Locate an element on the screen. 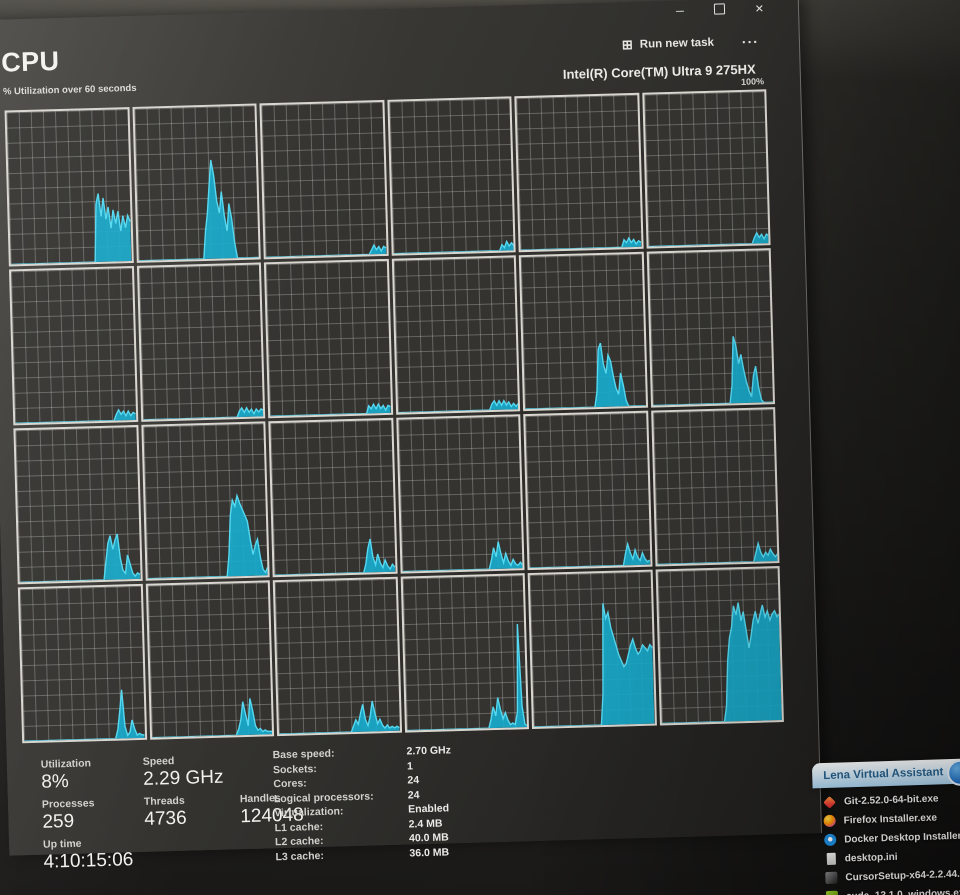  stat-label: Threads is located at coordinates (164, 801).